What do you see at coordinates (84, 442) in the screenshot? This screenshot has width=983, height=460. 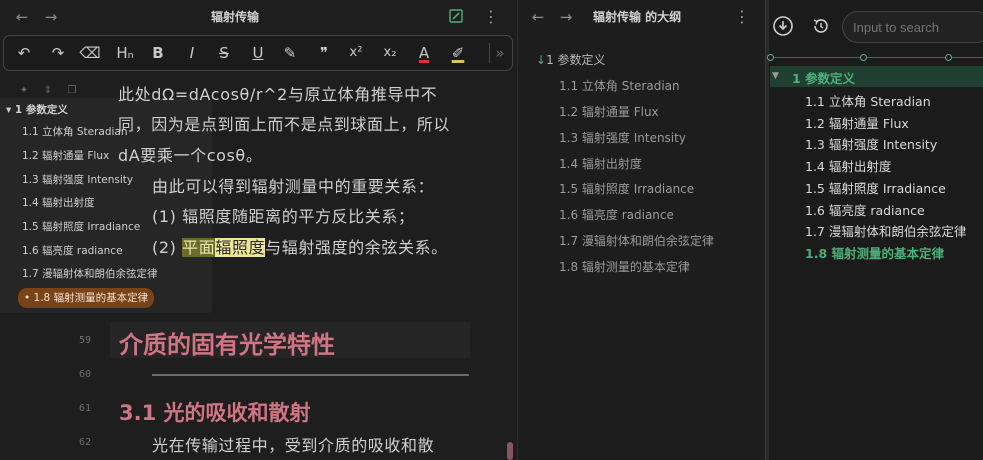 I see `line-number: 62` at bounding box center [84, 442].